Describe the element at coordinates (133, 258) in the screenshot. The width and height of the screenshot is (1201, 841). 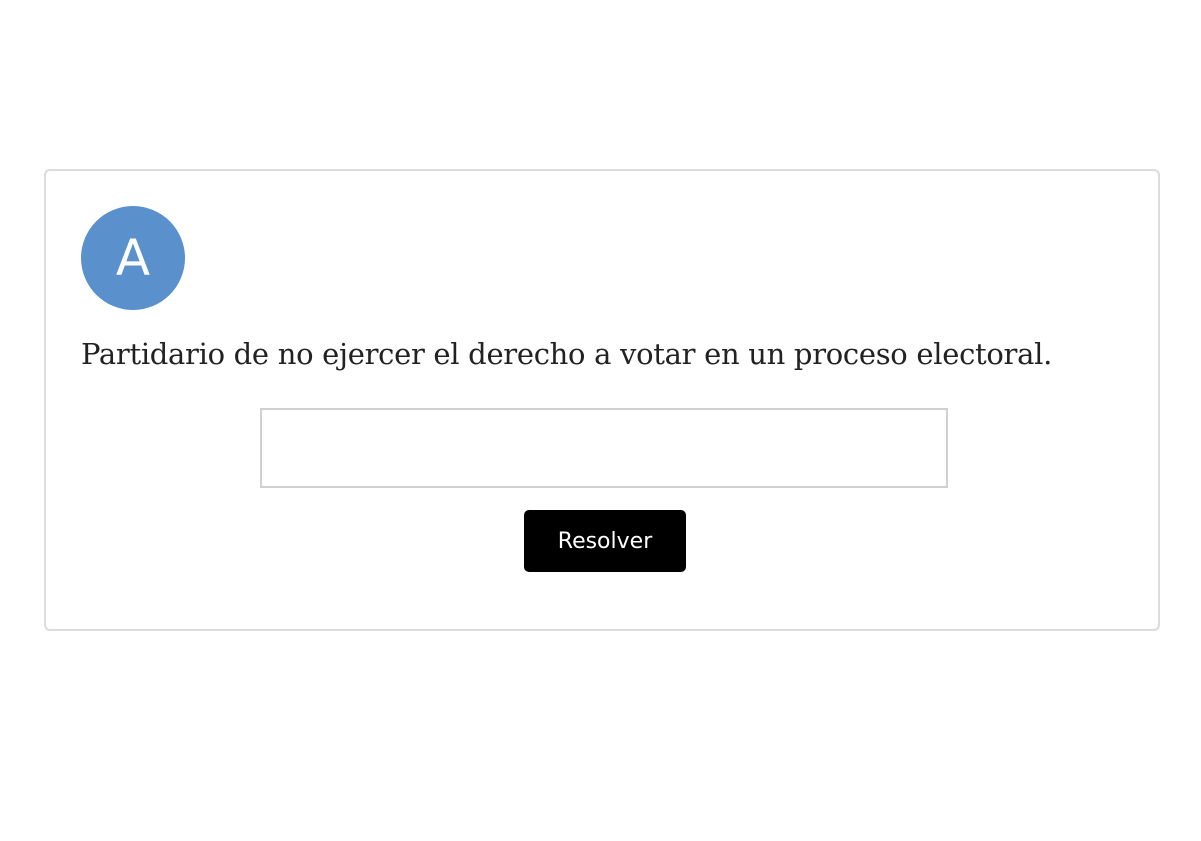
I see `letter-badge: A` at that location.